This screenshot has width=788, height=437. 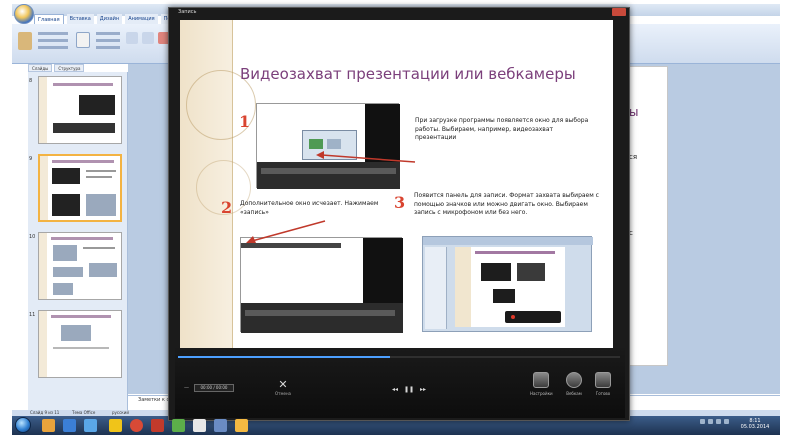 I want to click on recording-time: 00:00 / 00:00, so click(x=214, y=388).